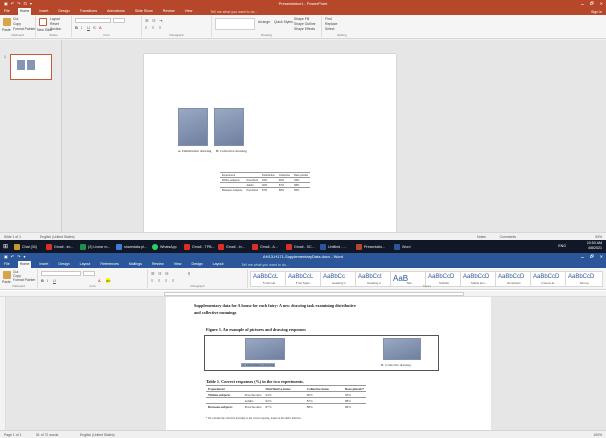  Describe the element at coordinates (100, 27) in the screenshot. I see `font-color-icon: A` at that location.